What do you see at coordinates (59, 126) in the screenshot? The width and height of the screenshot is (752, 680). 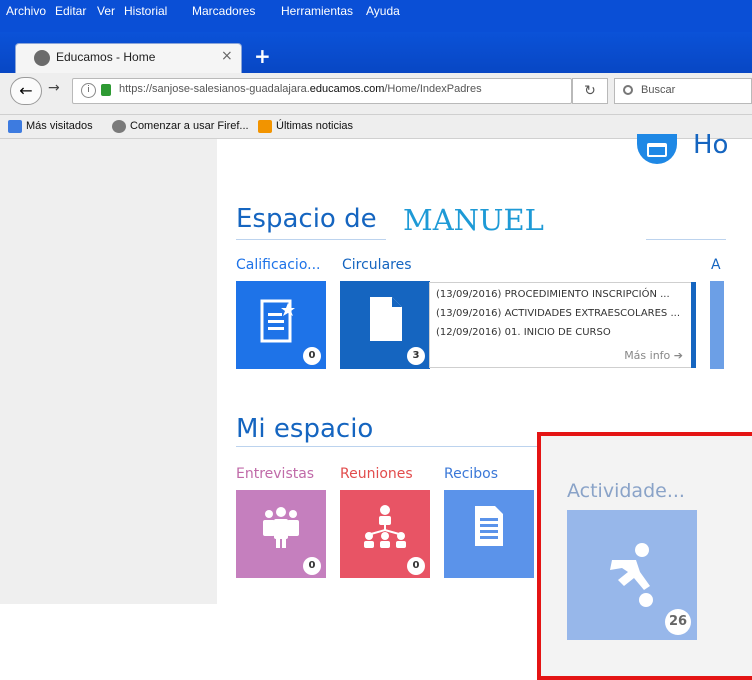 I see `bookmark-mas-visitados: Más visitados` at bounding box center [59, 126].